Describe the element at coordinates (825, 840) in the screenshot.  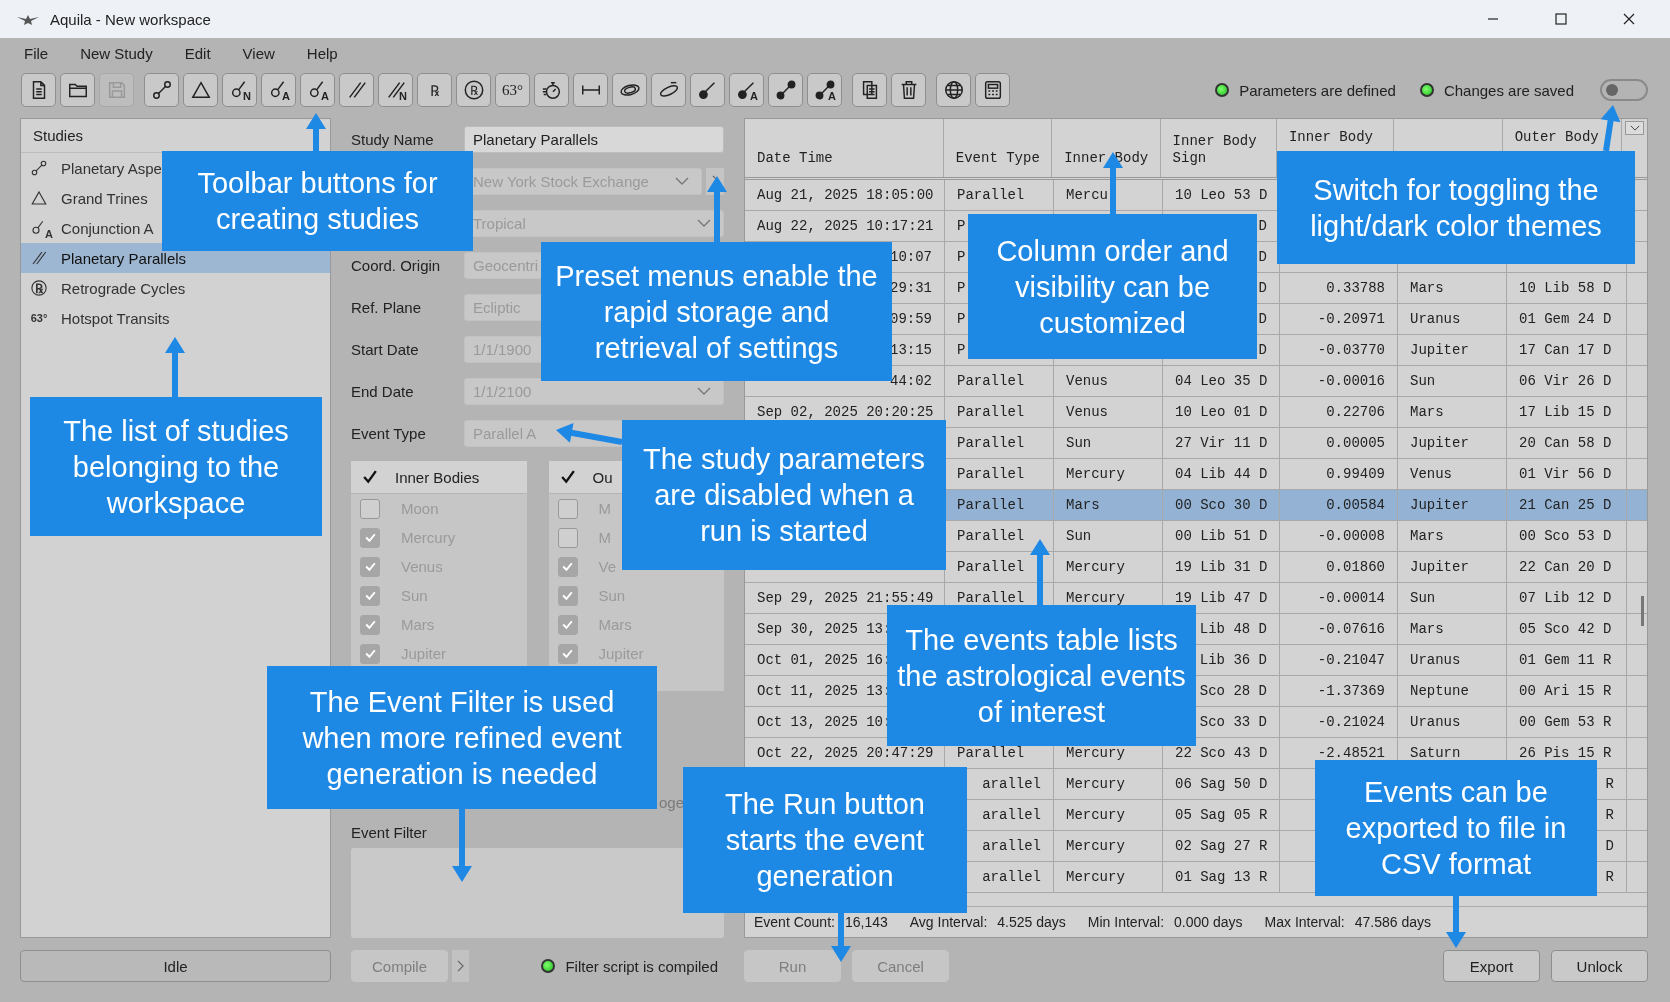
I see `callout-tooltip: The Run button starts the event generation` at that location.